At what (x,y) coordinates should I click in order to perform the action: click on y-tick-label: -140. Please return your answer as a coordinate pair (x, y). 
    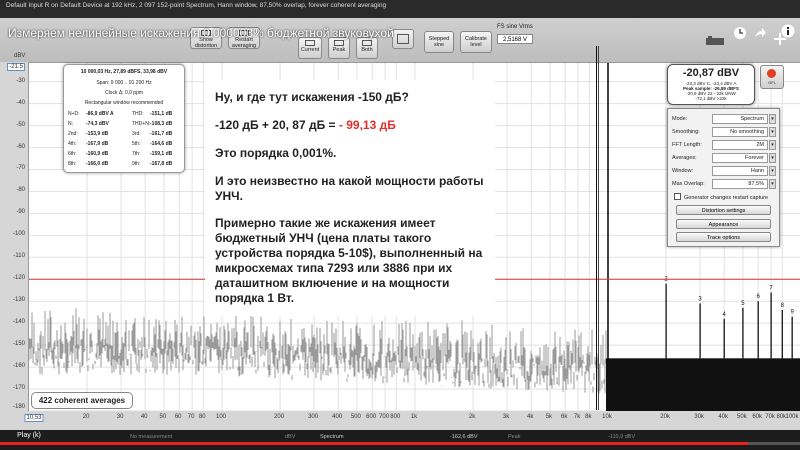
    Looking at the image, I should click on (18, 322).